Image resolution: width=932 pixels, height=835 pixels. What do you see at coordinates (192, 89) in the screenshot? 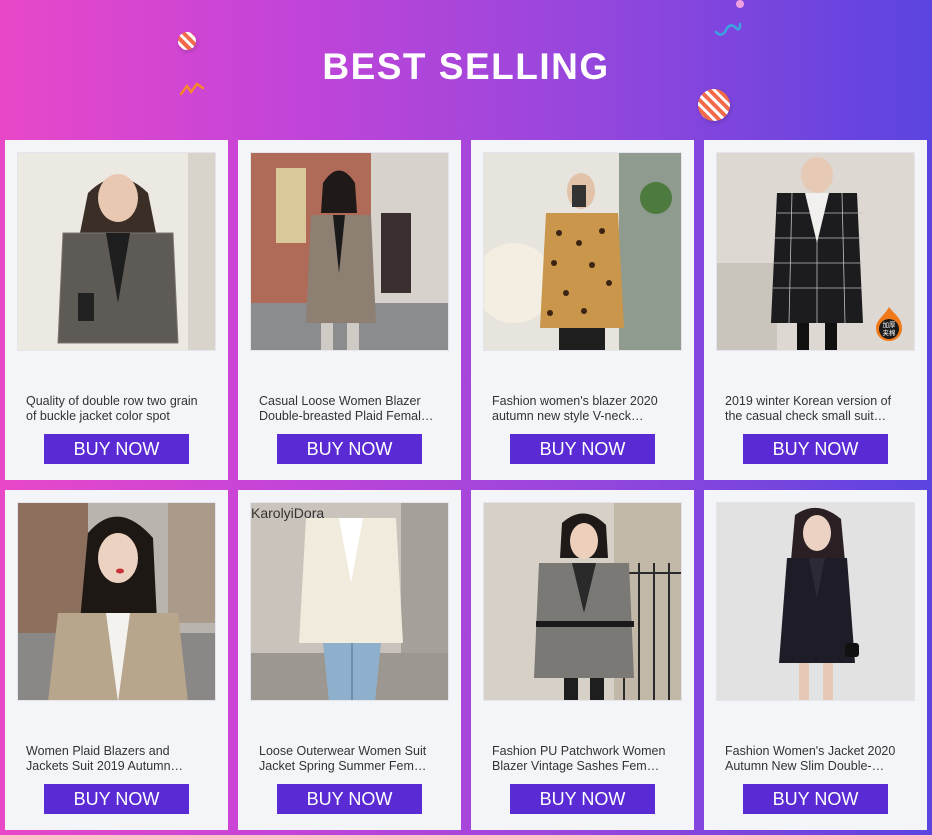
I see `zigzag-confetti-icon` at bounding box center [192, 89].